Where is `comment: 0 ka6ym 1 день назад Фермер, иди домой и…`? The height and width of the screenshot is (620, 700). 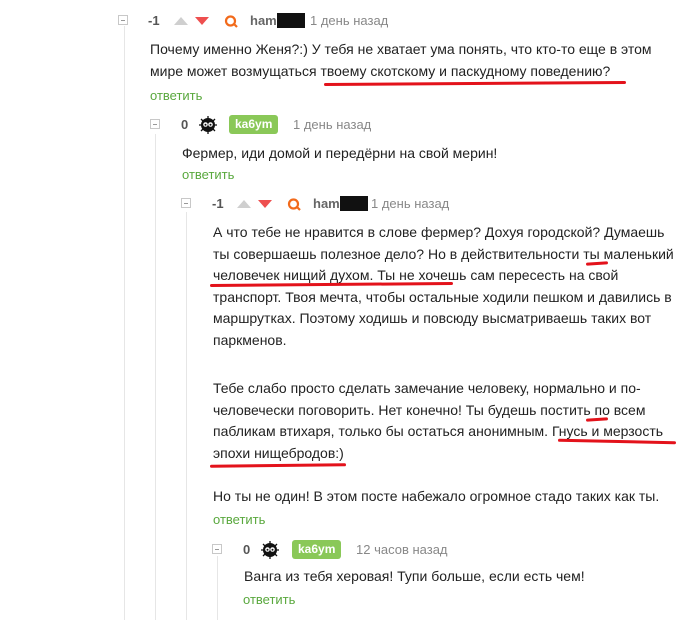 comment: 0 ka6ym 1 день назад Фермер, иди домой и… is located at coordinates (415, 148).